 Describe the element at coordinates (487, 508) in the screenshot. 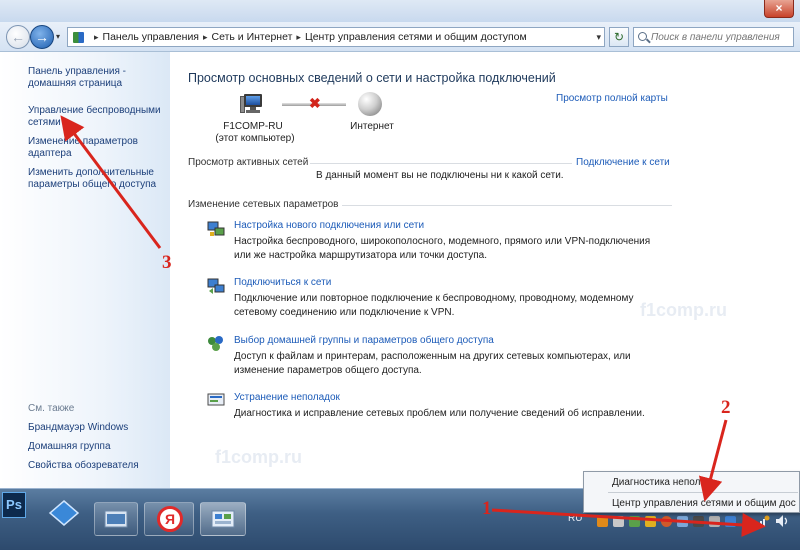

I see `annotation-number-1: 1` at that location.